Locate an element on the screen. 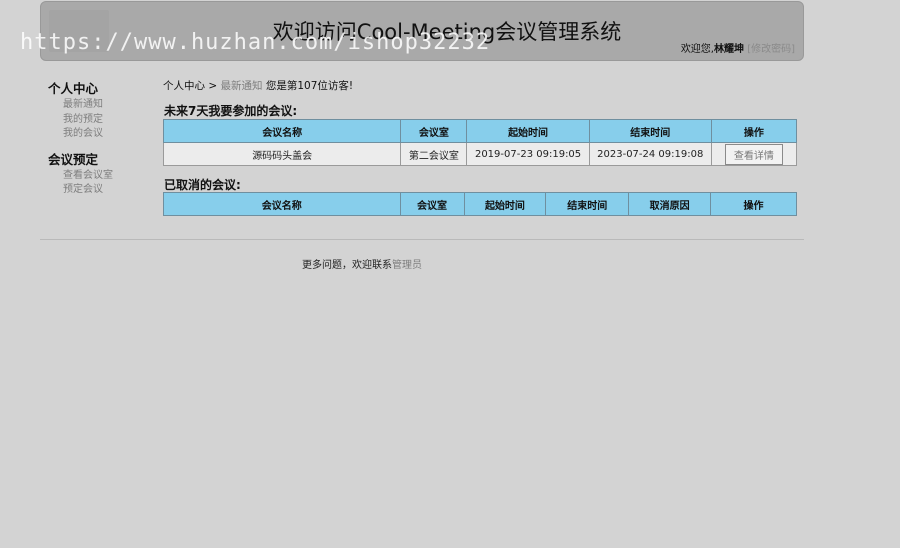  meeting-start: 2019-07-23 09:19:05 is located at coordinates (528, 154).